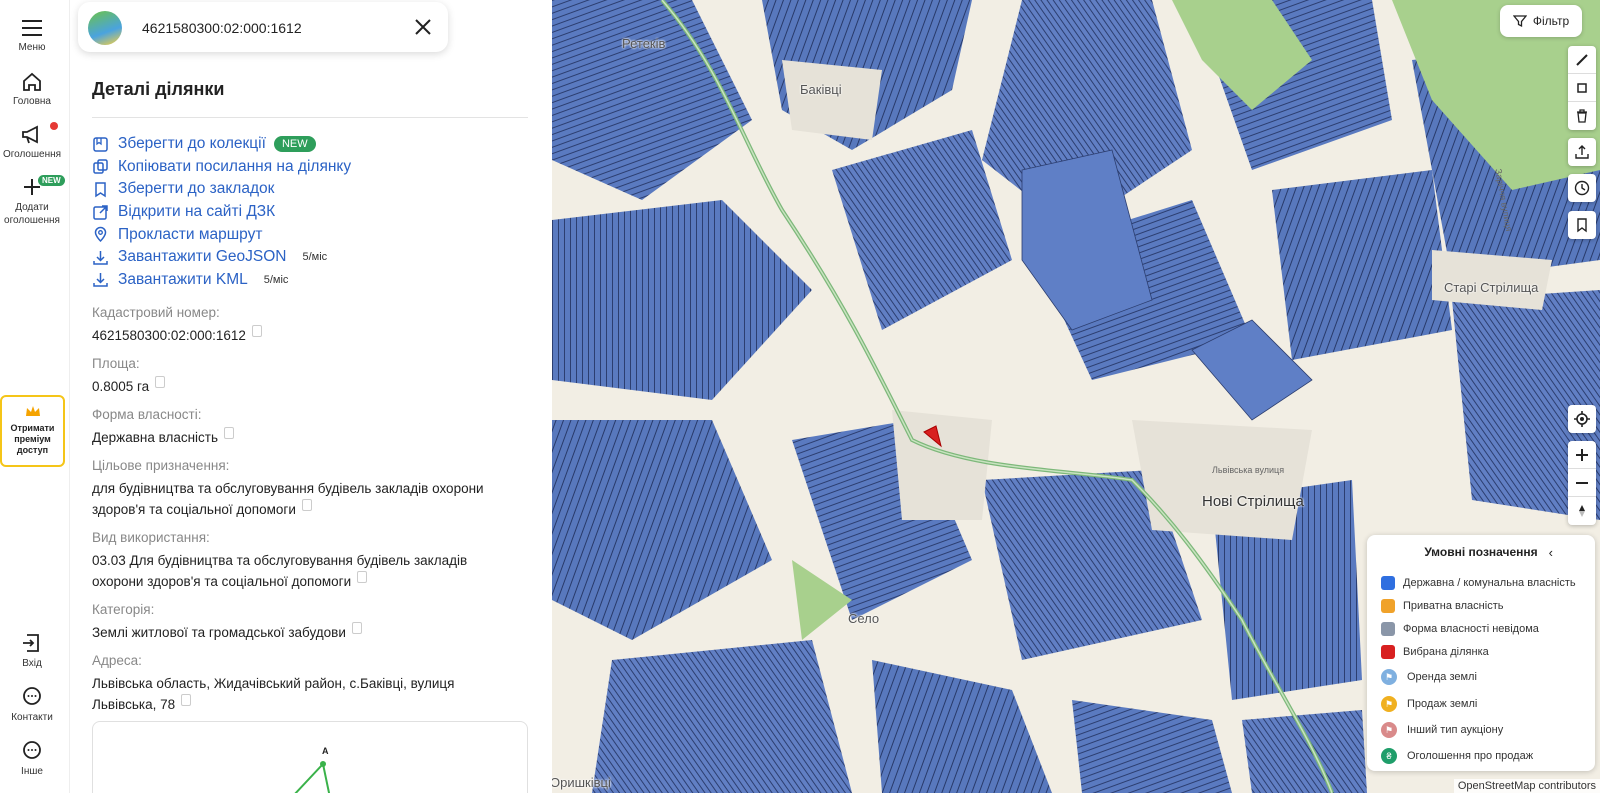 Image resolution: width=1600 pixels, height=793 pixels. Describe the element at coordinates (221, 167) in the screenshot. I see `copy-link-link: Копіювати посилання на ділянку` at that location.